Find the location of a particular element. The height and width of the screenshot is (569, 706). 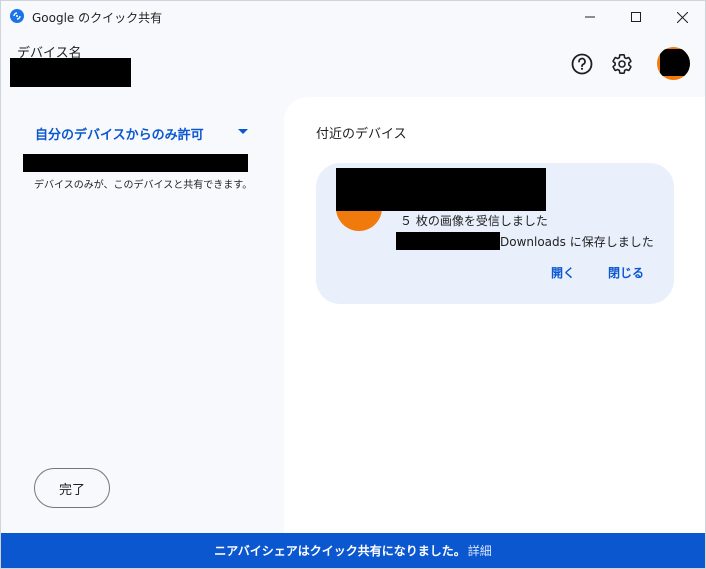

save-path-redacted is located at coordinates (448, 241).